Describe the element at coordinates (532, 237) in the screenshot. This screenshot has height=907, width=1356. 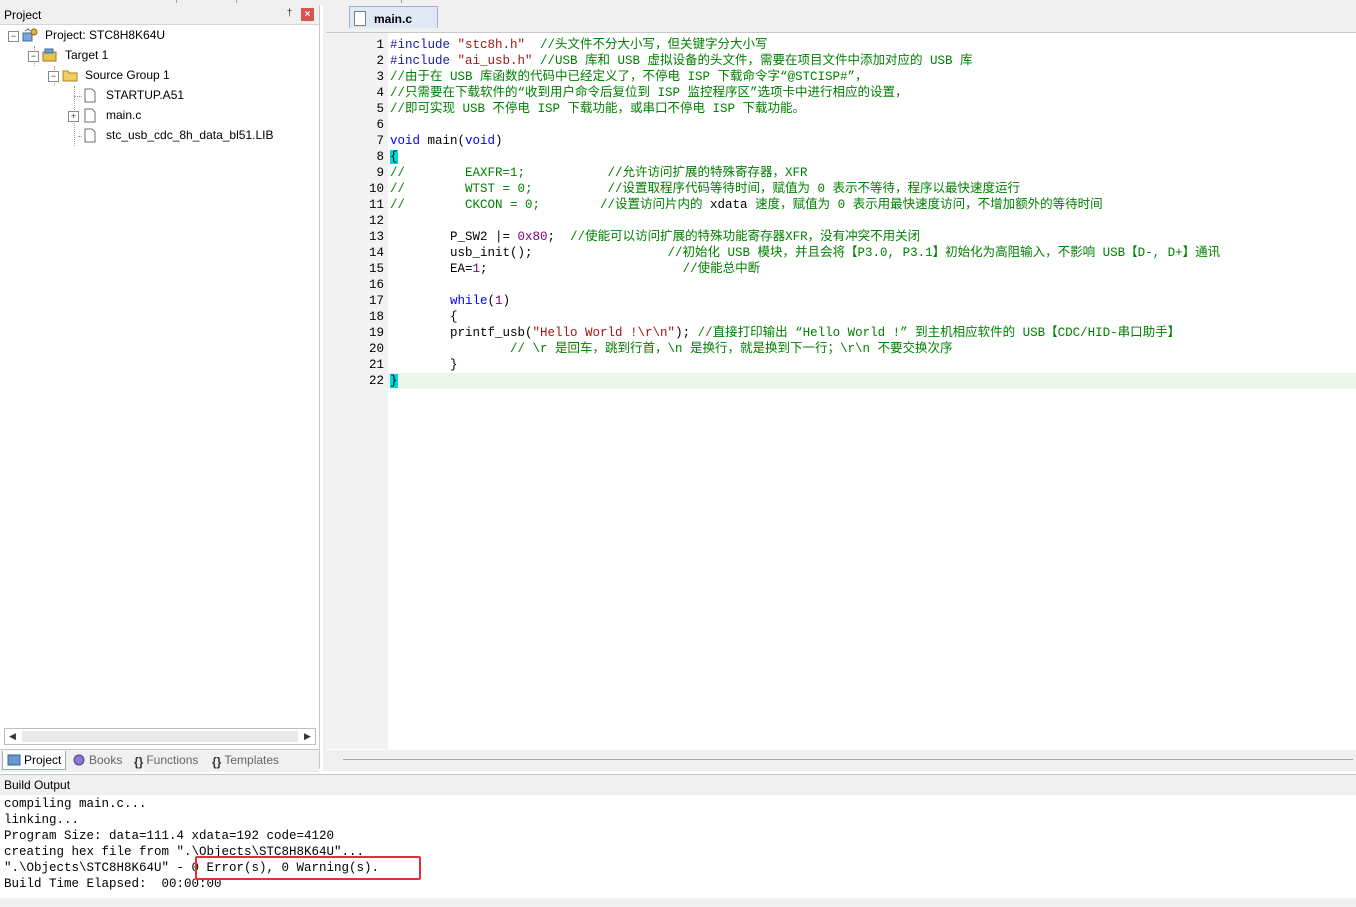
I see `code-token: 0x80` at that location.